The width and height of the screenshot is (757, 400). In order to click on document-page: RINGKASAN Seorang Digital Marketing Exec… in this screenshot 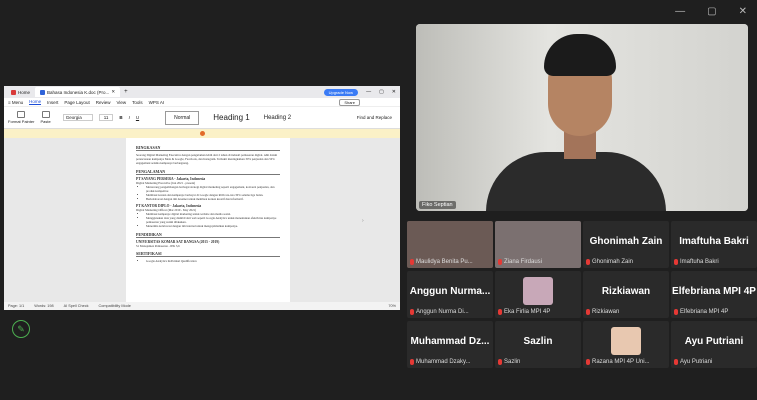, I will do `click(208, 220)`.